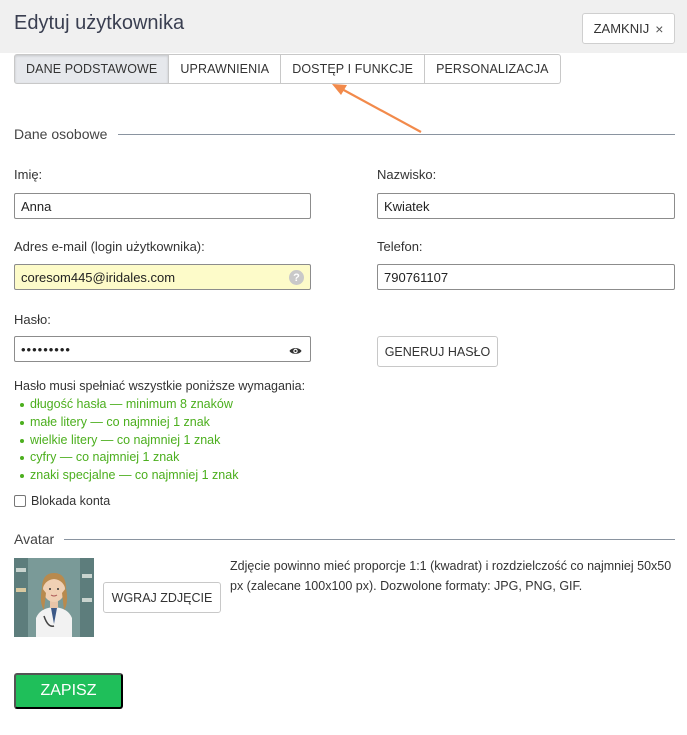 Image resolution: width=687 pixels, height=735 pixels. What do you see at coordinates (71, 501) in the screenshot?
I see `account-lock-label: Blokada konta` at bounding box center [71, 501].